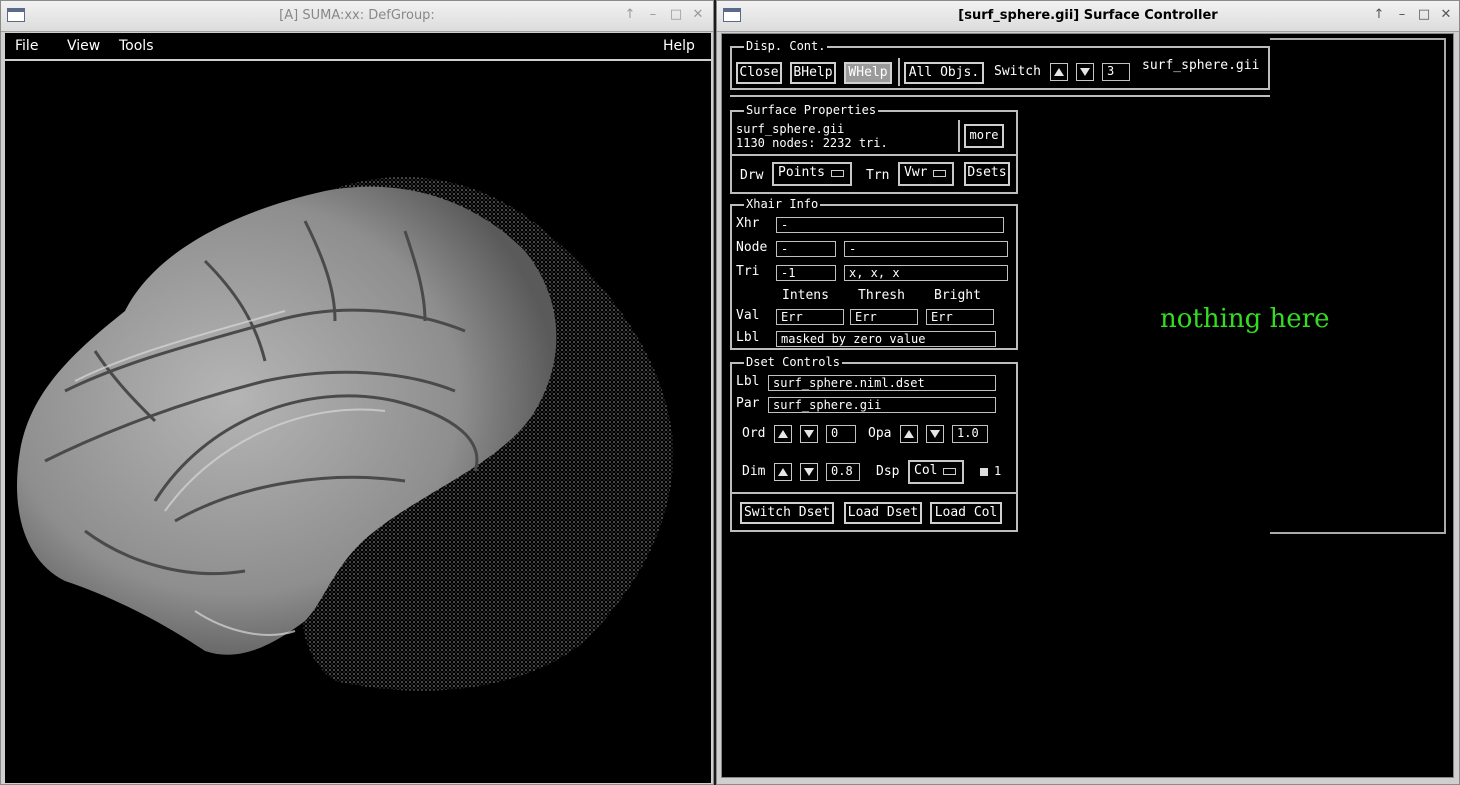  Describe the element at coordinates (752, 175) in the screenshot. I see `drw-label: Drw` at that location.